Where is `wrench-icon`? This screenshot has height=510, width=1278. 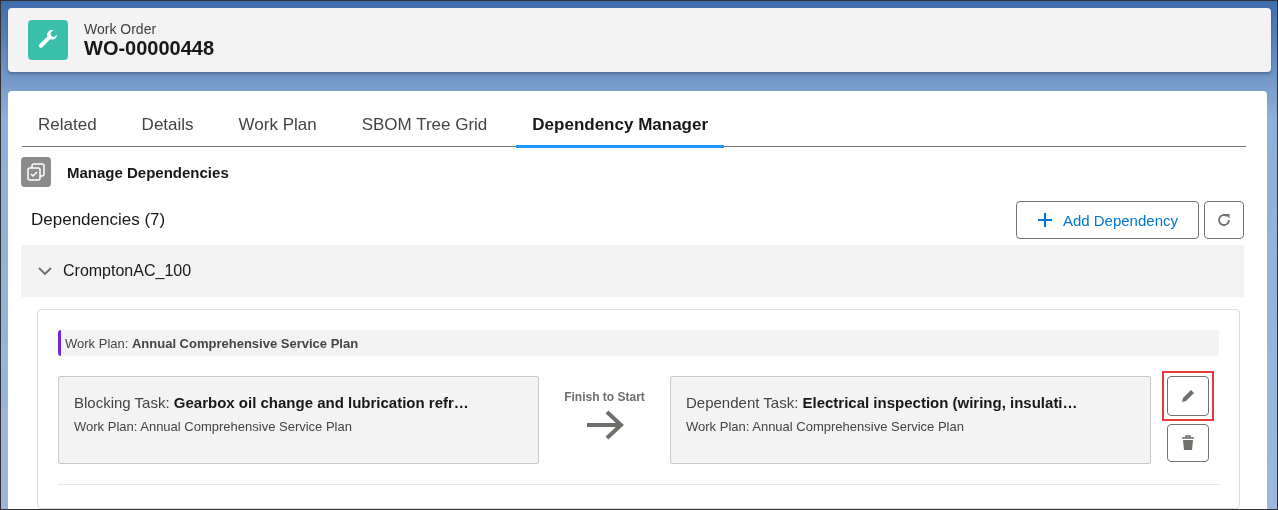
wrench-icon is located at coordinates (48, 40).